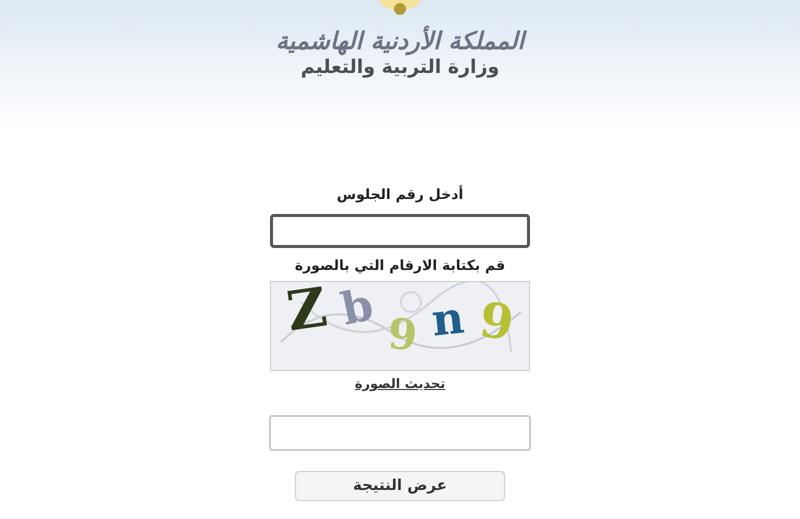 The width and height of the screenshot is (800, 519). Describe the element at coordinates (400, 231) in the screenshot. I see `seat-number-field` at that location.